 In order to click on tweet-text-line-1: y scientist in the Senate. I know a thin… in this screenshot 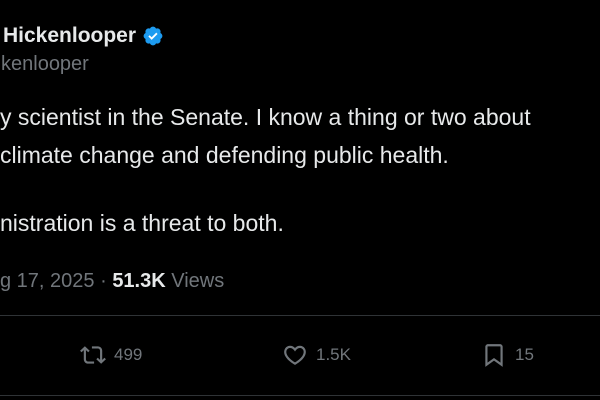, I will do `click(265, 117)`.